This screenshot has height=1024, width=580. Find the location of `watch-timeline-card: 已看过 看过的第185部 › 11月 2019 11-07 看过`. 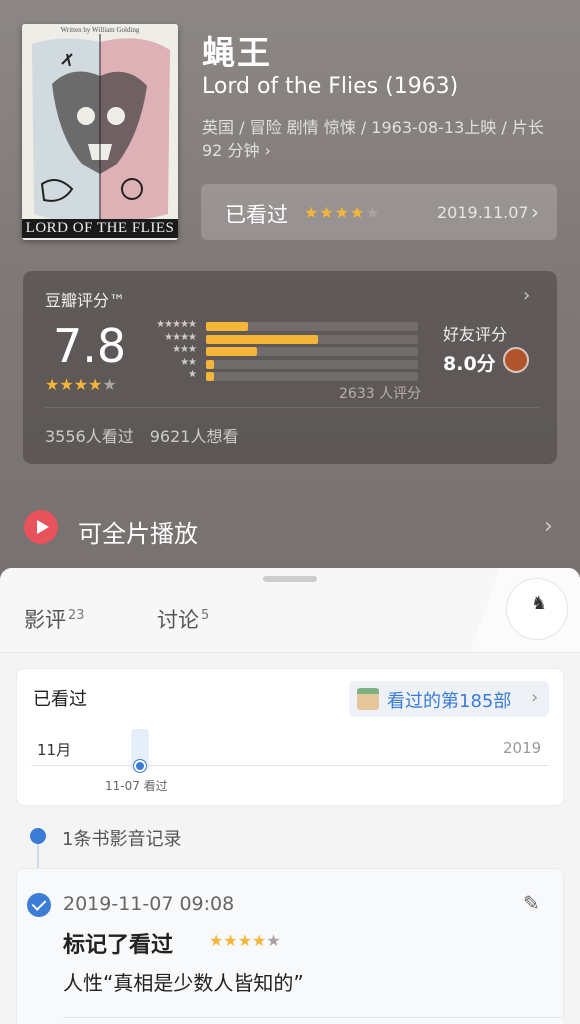

watch-timeline-card: 已看过 看过的第185部 › 11月 2019 11-07 看过 is located at coordinates (290, 737).